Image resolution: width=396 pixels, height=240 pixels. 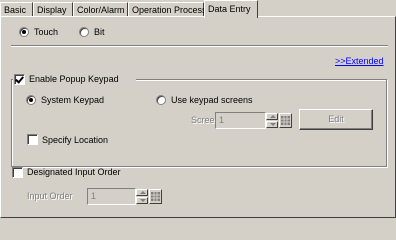 I want to click on edit-button: Edit, so click(x=336, y=119).